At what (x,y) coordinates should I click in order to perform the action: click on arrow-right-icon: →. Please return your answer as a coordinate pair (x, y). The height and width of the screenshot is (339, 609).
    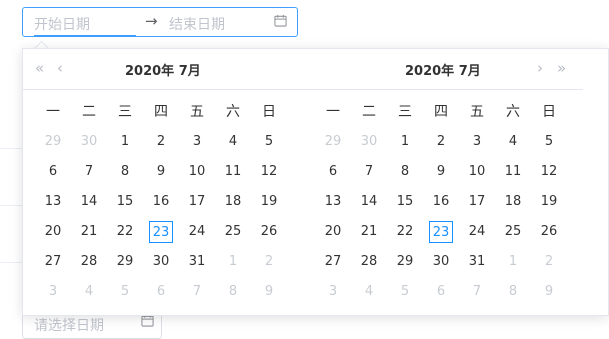
    Looking at the image, I should click on (151, 21).